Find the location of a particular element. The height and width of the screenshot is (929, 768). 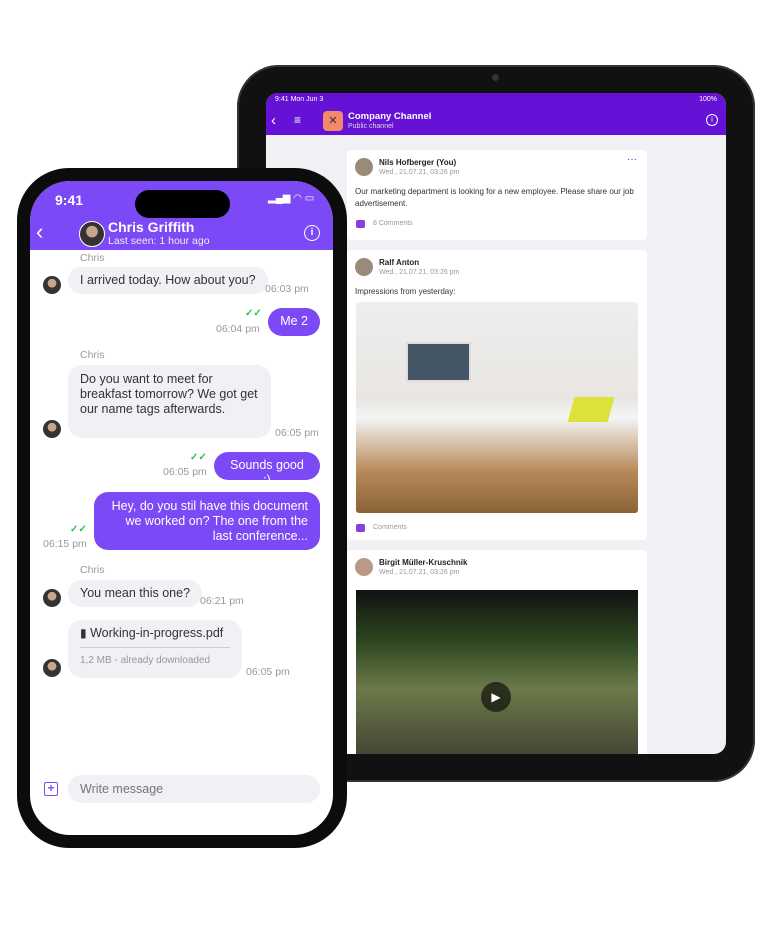

message-time: 06:03 pm is located at coordinates (287, 289).